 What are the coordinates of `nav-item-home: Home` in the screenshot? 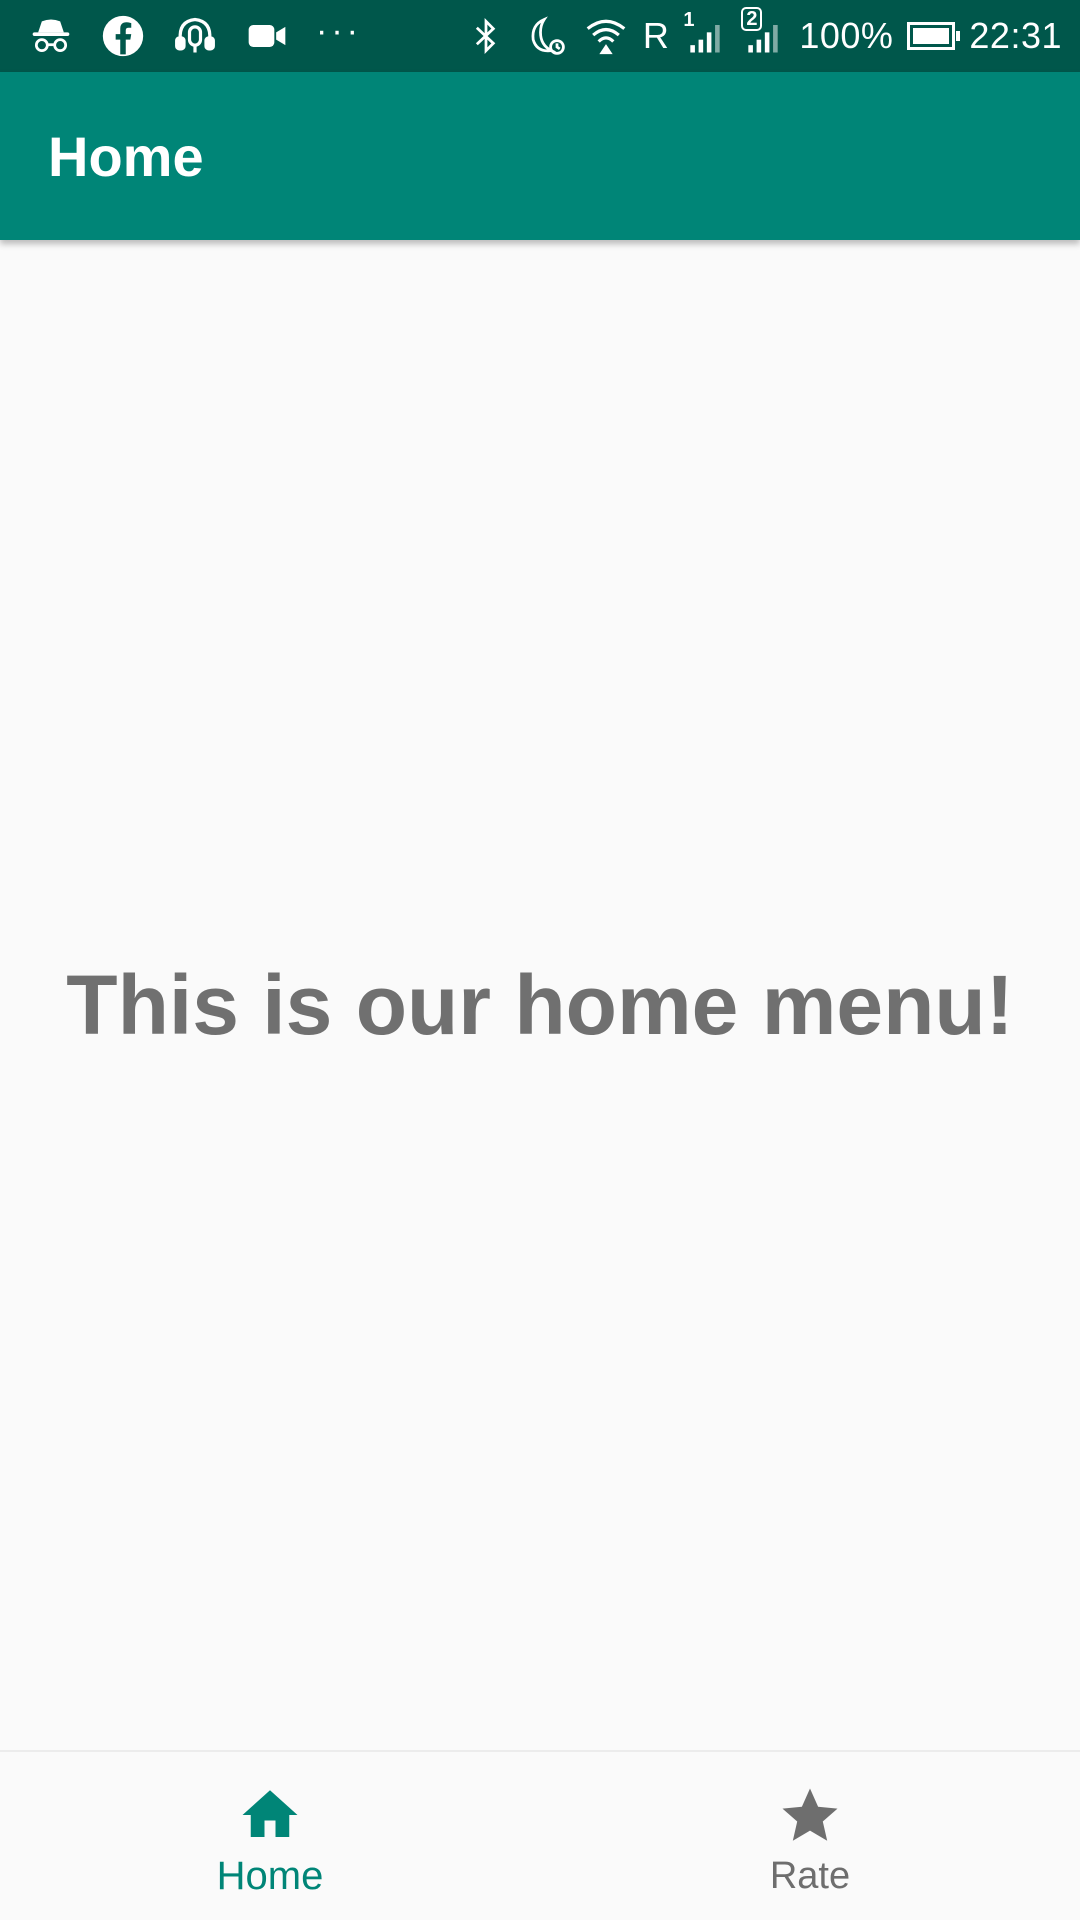 It's located at (270, 1836).